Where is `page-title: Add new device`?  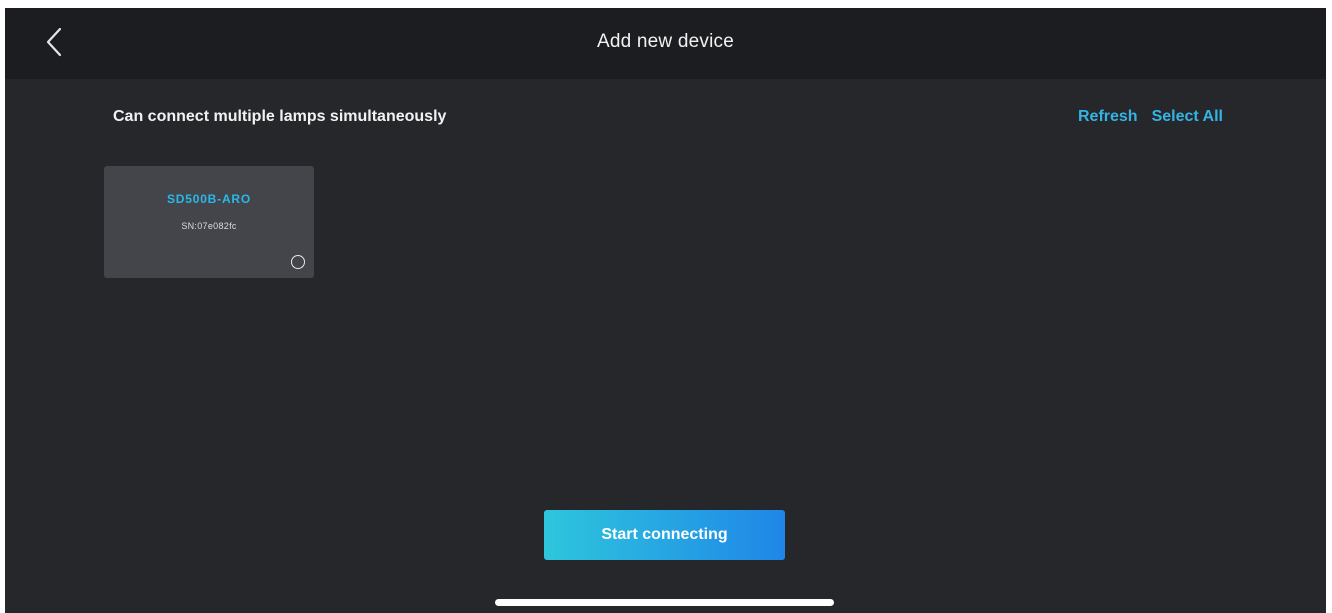 page-title: Add new device is located at coordinates (665, 41).